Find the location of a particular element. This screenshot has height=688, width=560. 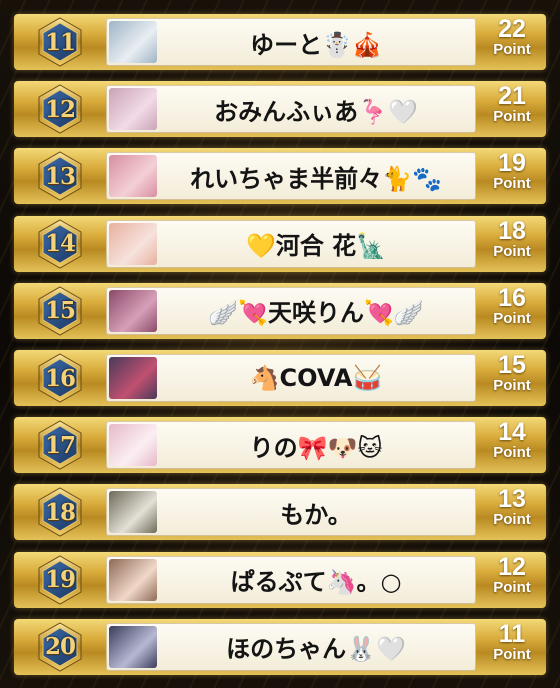

user-name: ゆーと☃️🎪 is located at coordinates (316, 44).